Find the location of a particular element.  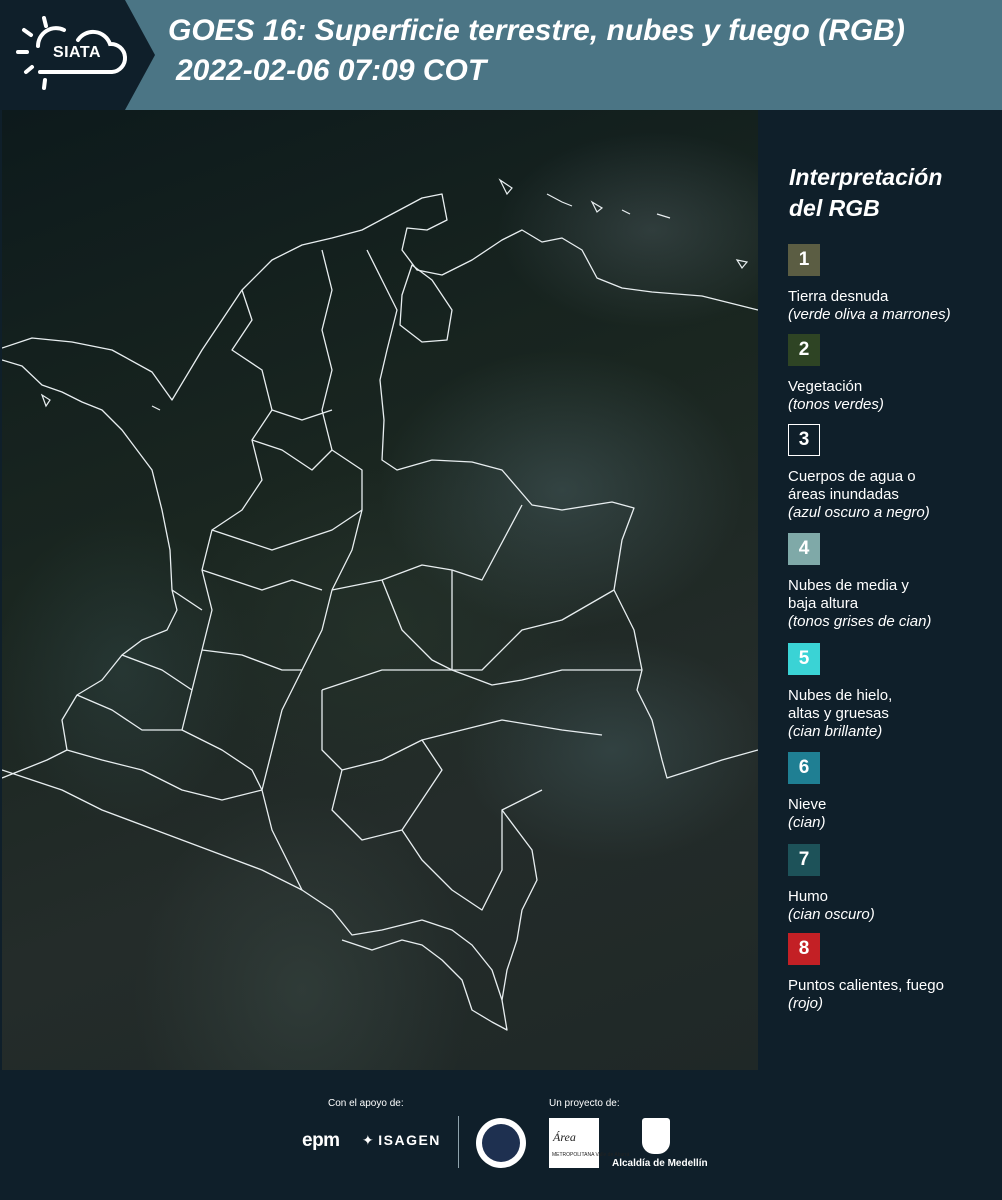

legend-label: Tierra desnuda is located at coordinates (838, 296).